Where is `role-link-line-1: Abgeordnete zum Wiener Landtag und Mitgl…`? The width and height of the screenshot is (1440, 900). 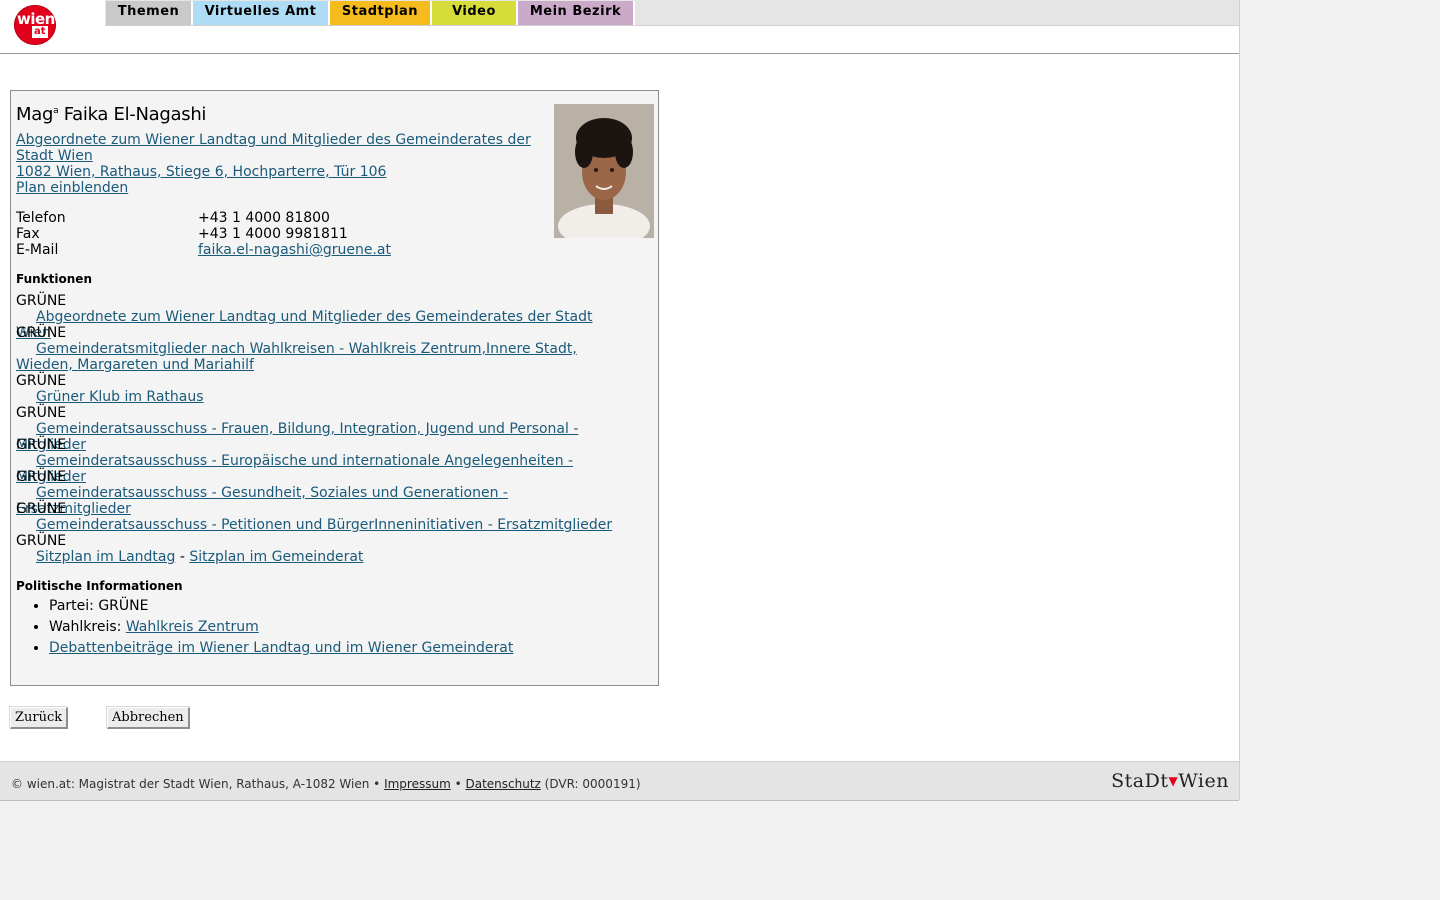
role-link-line-1: Abgeordnete zum Wiener Landtag und Mitgl… is located at coordinates (273, 140).